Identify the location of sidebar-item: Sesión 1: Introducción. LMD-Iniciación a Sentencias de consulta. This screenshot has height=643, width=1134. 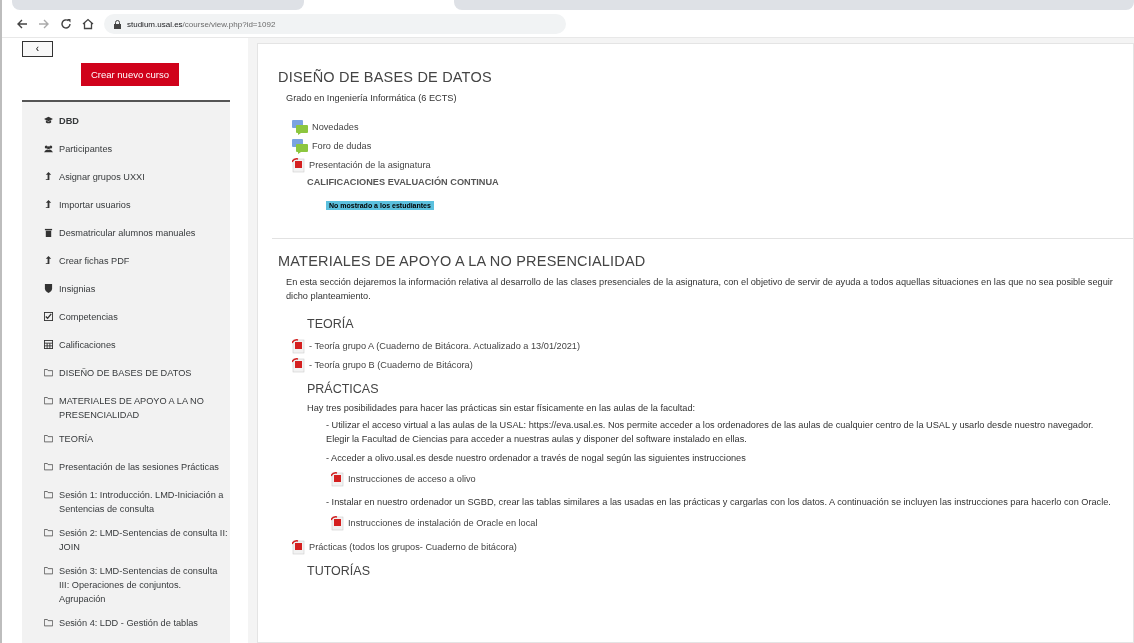
(136, 502).